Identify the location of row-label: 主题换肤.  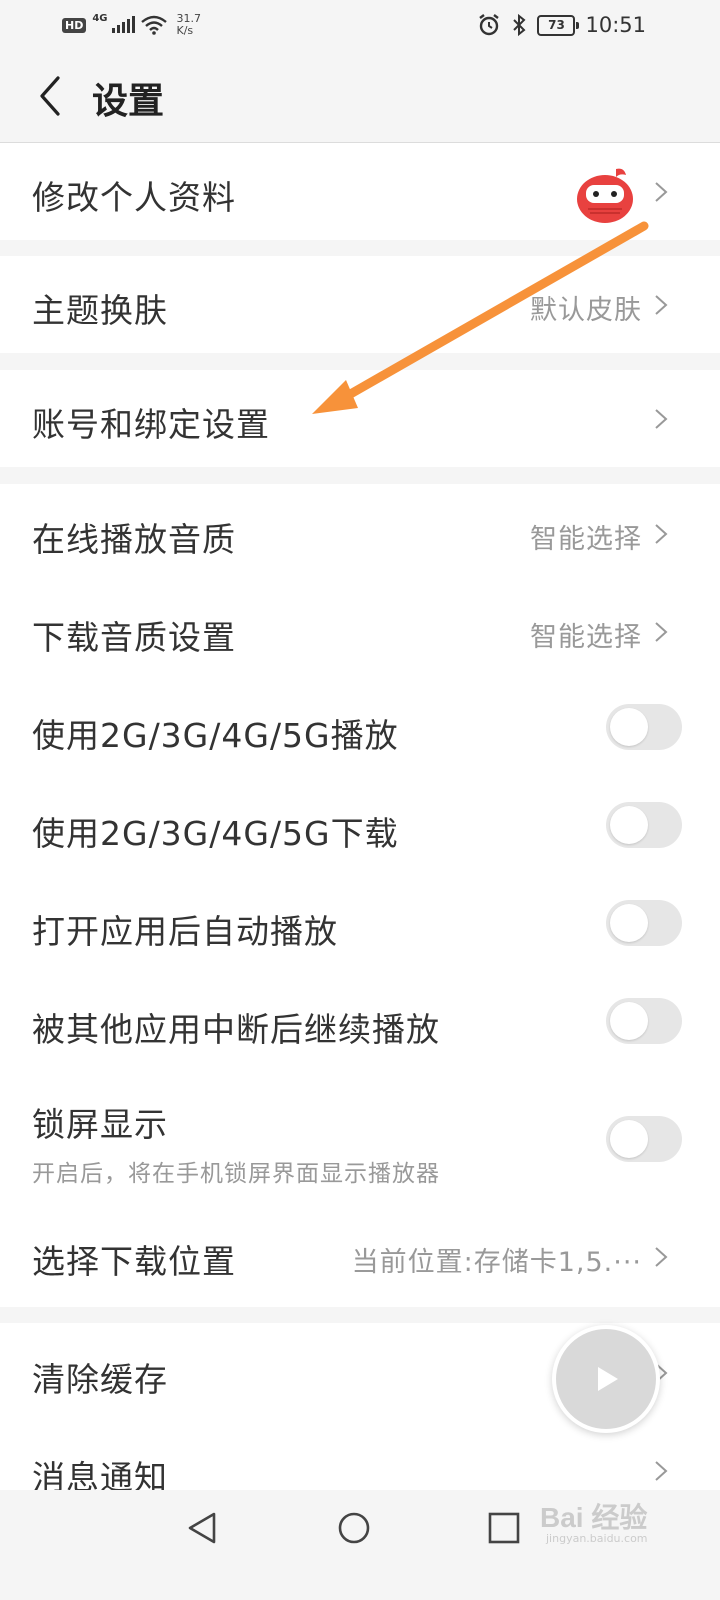
(100, 310).